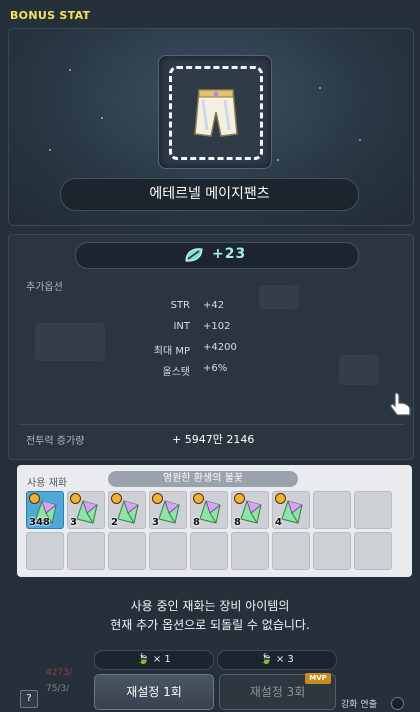 The image size is (420, 712). What do you see at coordinates (55, 441) in the screenshot?
I see `combat-power-label: 전투력 증가량` at bounding box center [55, 441].